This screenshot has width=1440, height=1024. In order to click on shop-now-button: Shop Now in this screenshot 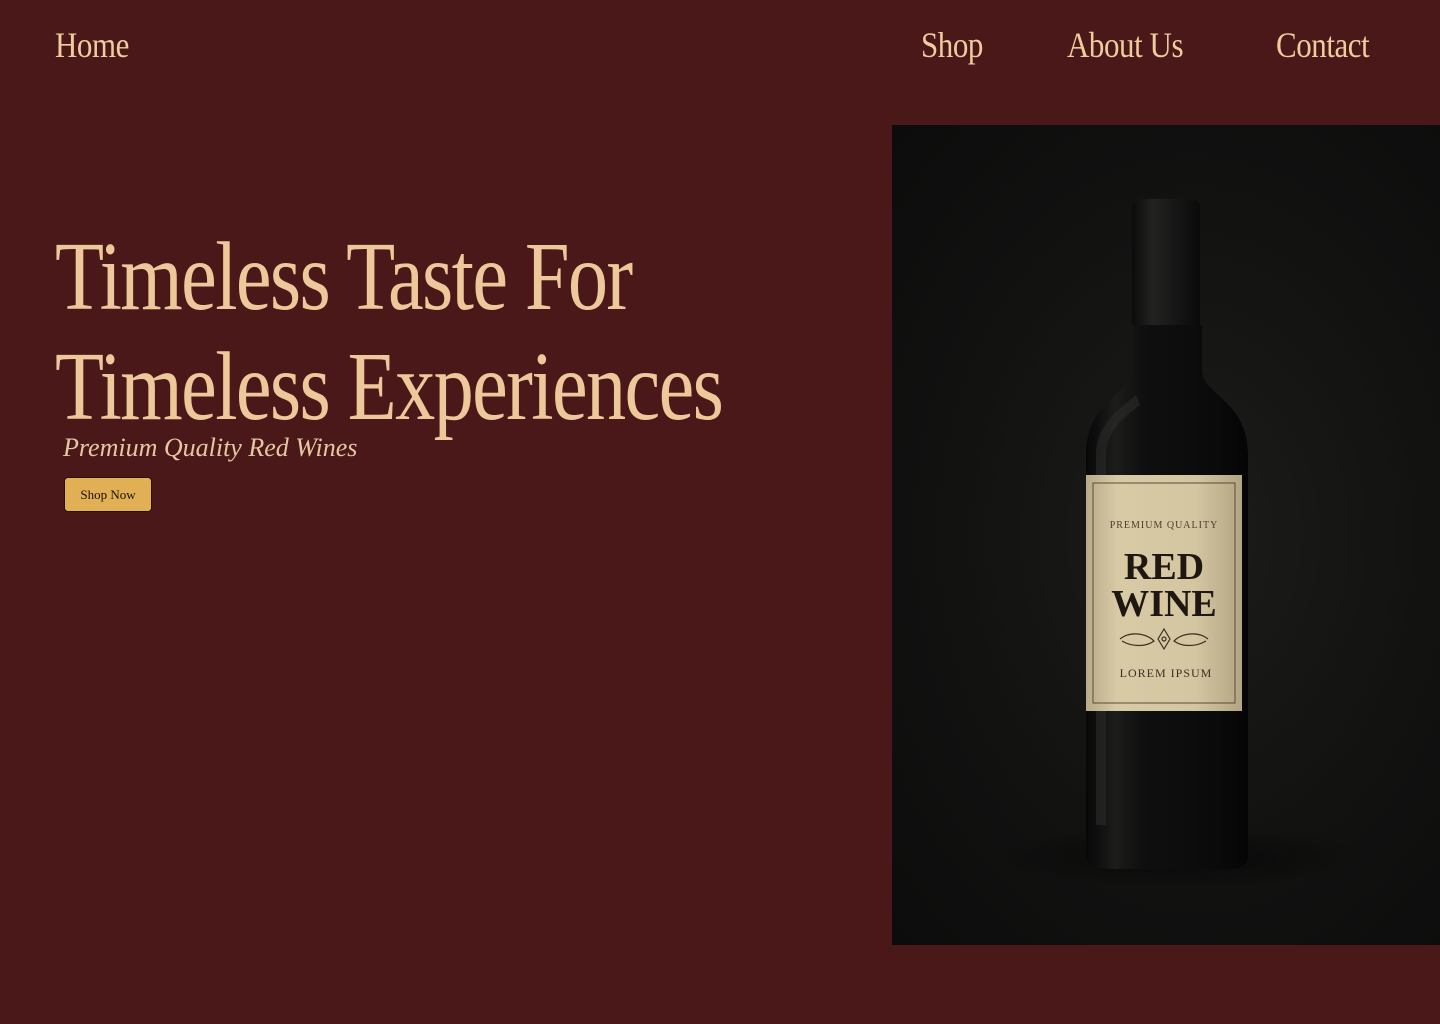, I will do `click(108, 494)`.